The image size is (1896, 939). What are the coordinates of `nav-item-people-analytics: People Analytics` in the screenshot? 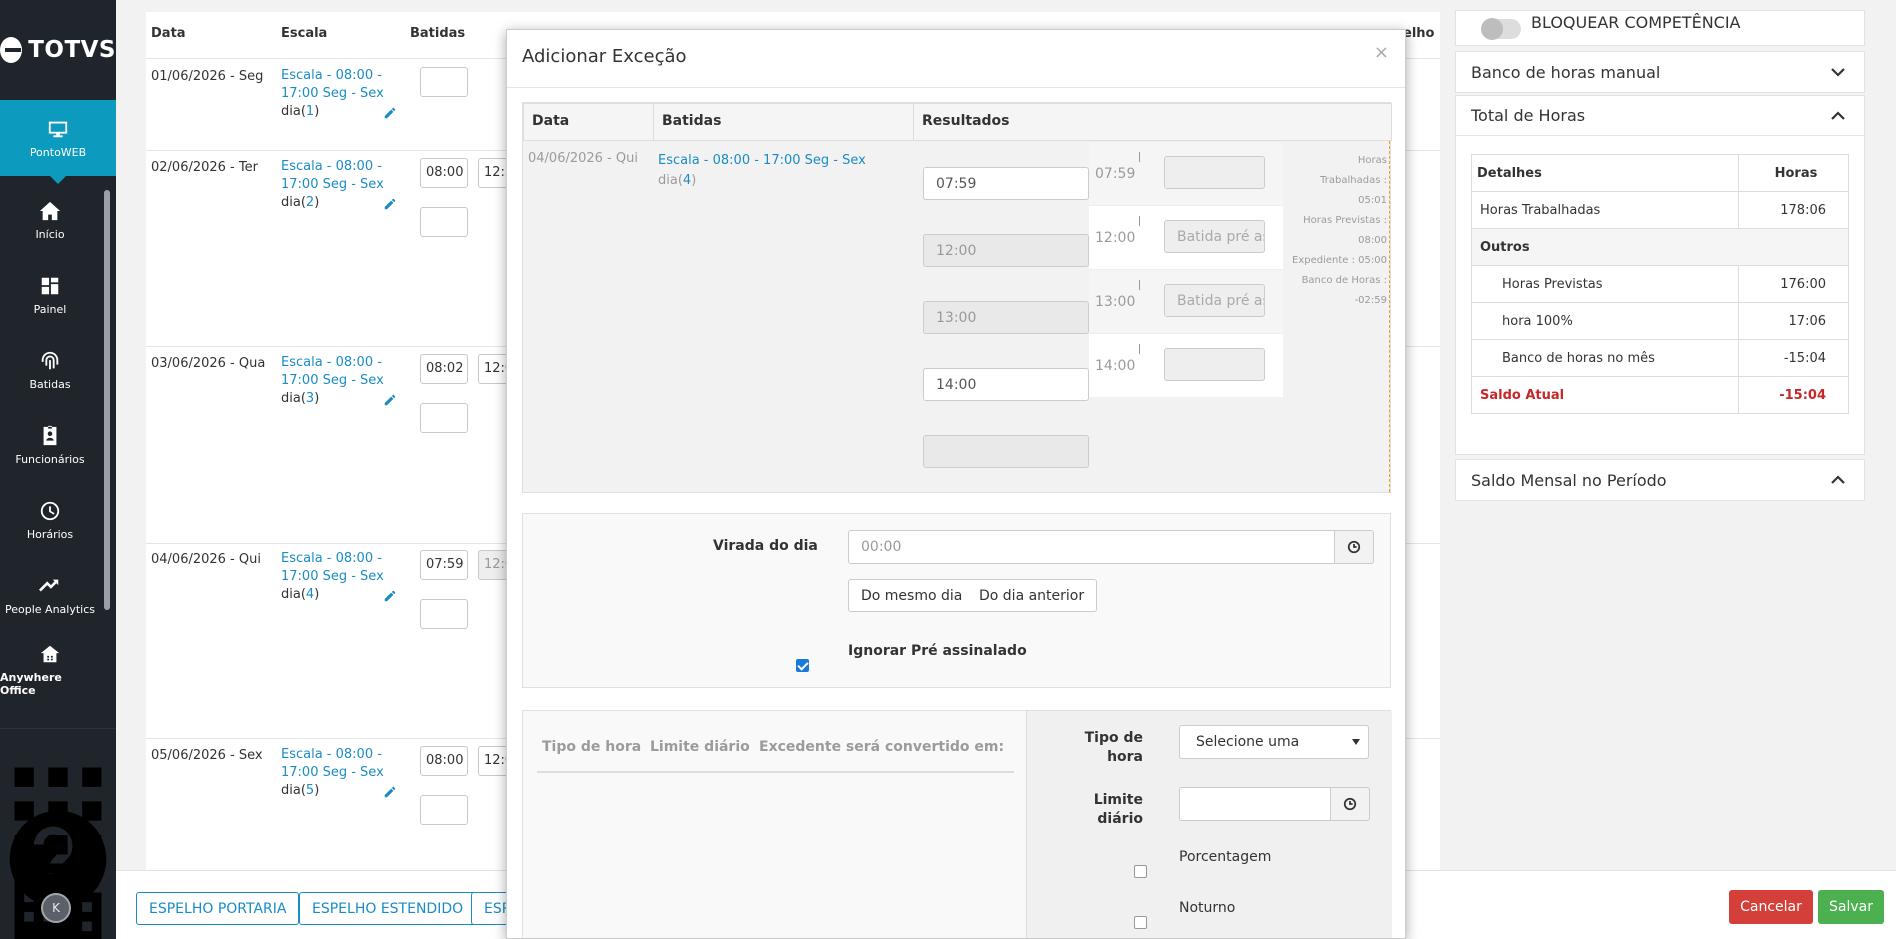 It's located at (50, 595).